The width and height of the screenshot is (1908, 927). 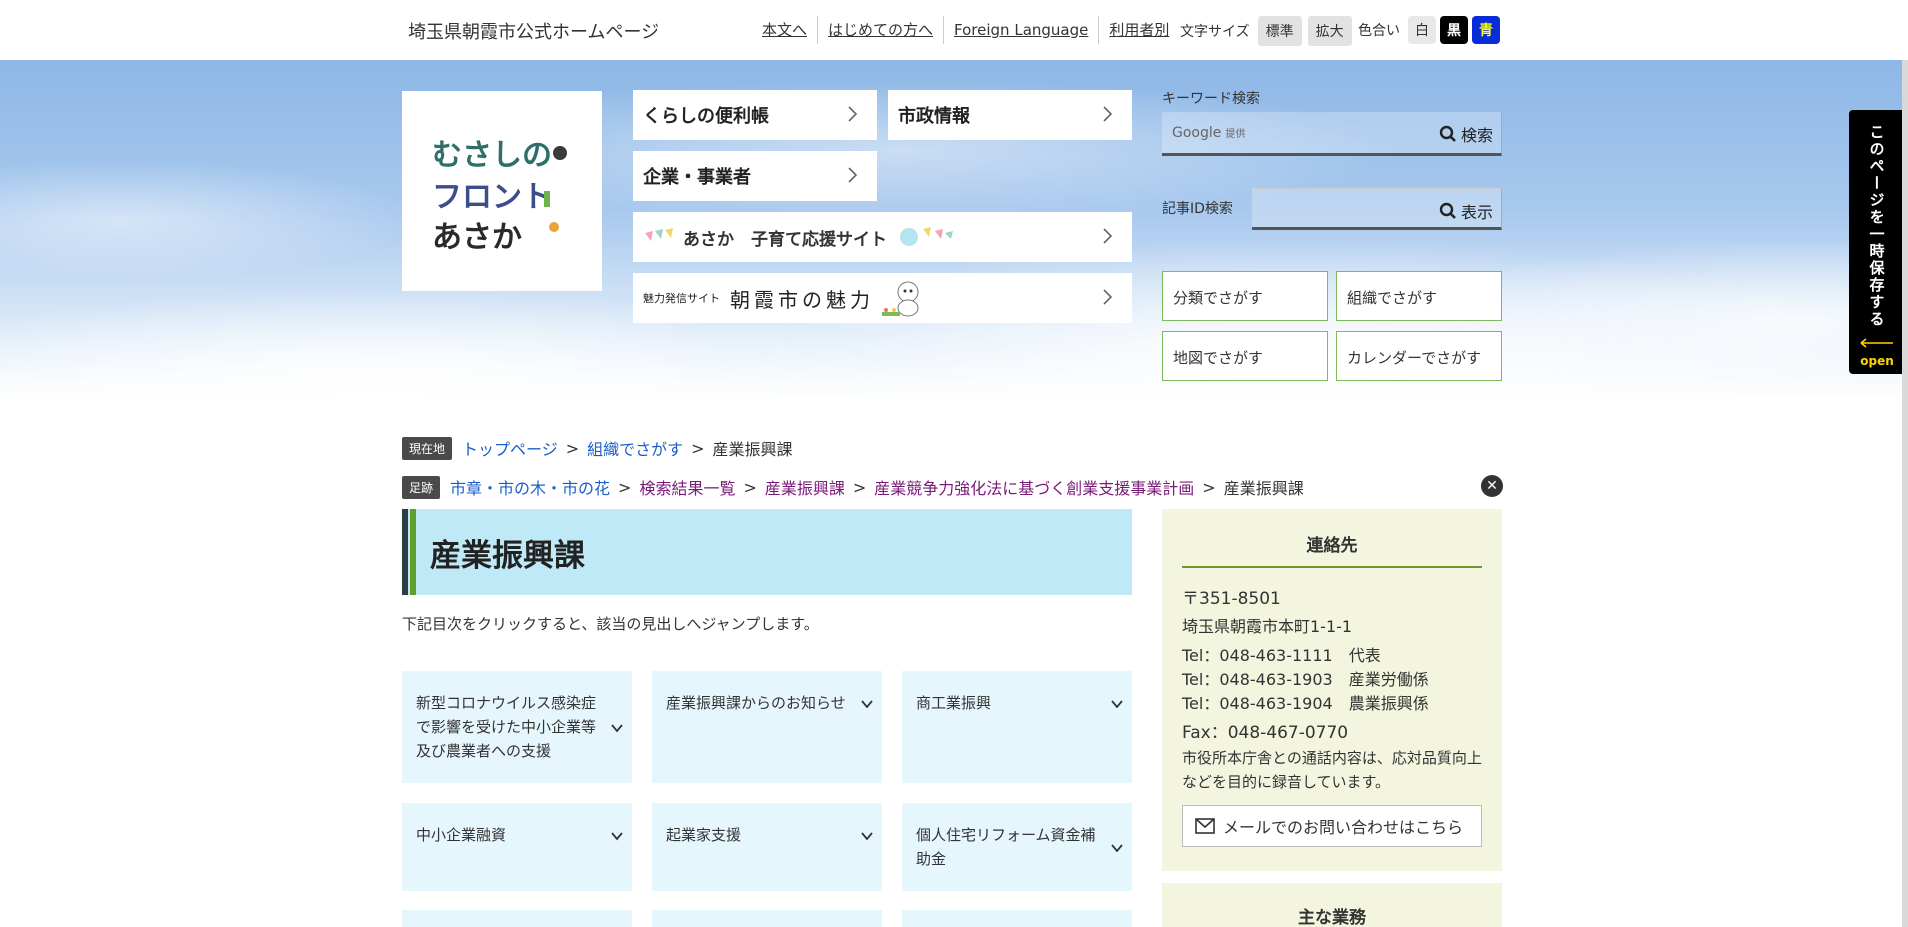 I want to click on article-id-show-button: 表示, so click(x=1466, y=211).